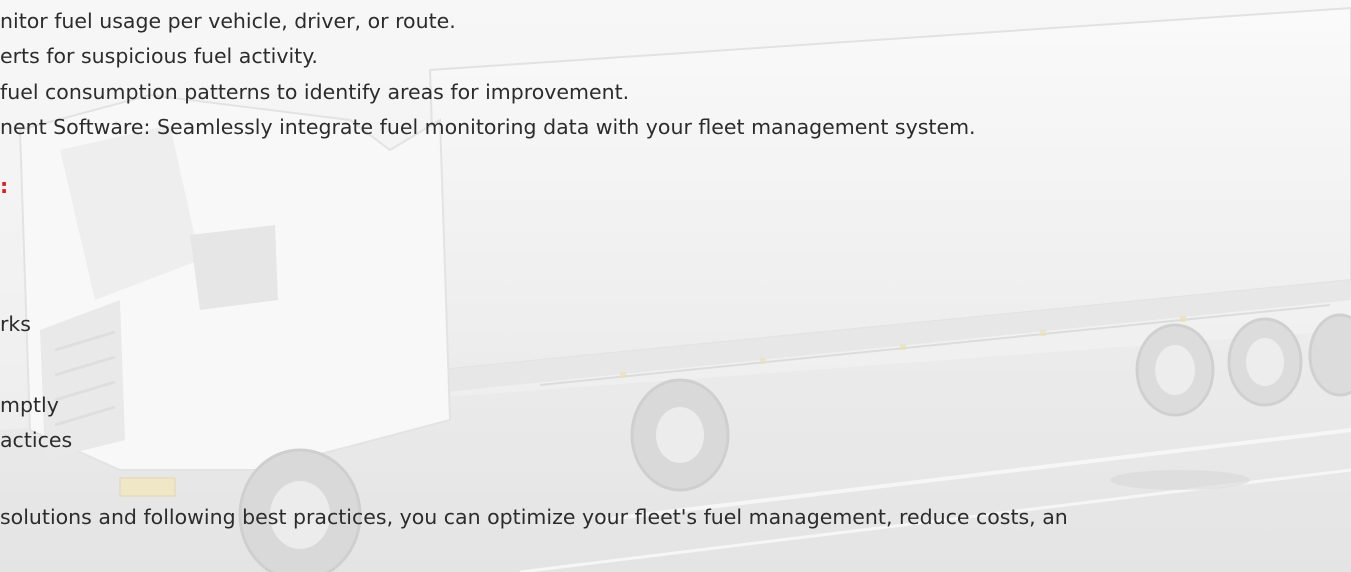 The width and height of the screenshot is (1351, 572). What do you see at coordinates (159, 56) in the screenshot?
I see `text-line: erts for suspicious fuel activity.` at bounding box center [159, 56].